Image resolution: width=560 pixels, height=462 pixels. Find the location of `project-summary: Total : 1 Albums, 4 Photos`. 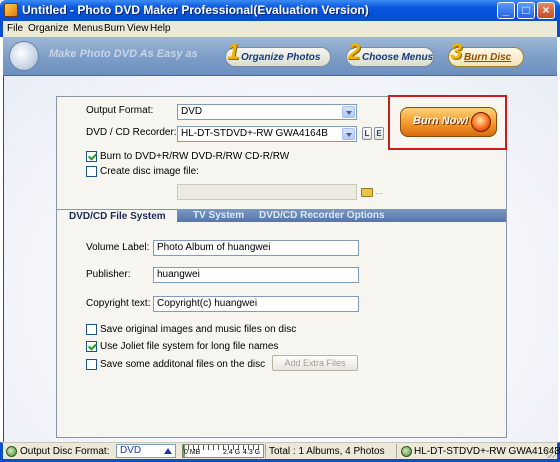

project-summary: Total : 1 Albums, 4 Photos is located at coordinates (327, 451).